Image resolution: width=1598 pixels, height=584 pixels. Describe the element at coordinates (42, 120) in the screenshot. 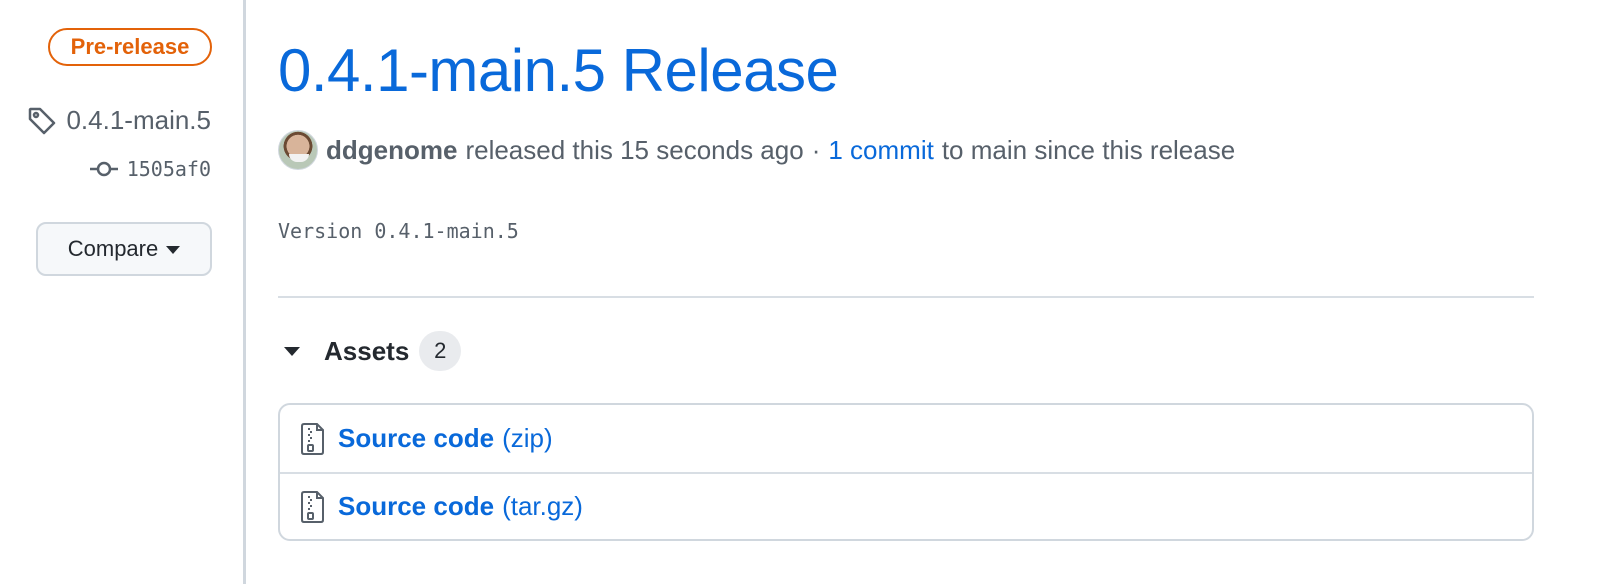

I see `tag-icon` at that location.